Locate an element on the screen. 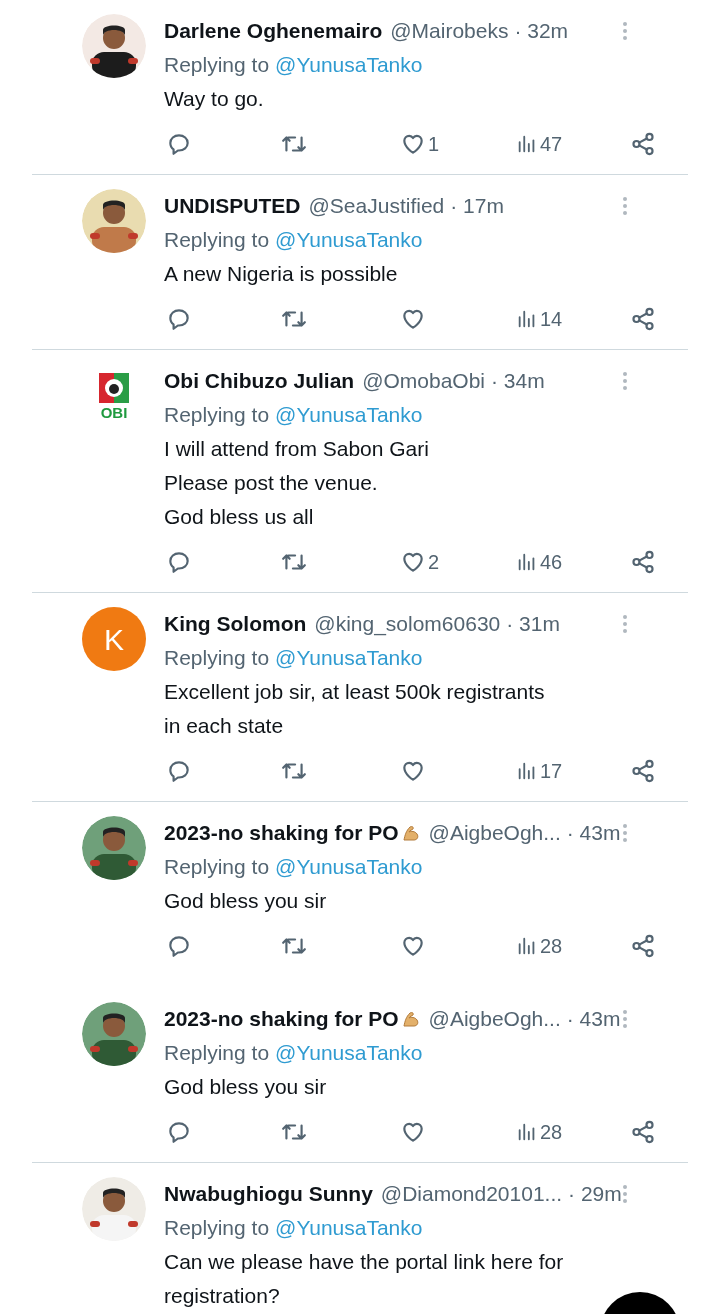 The height and width of the screenshot is (1314, 720). like-count: 2 is located at coordinates (433, 562).